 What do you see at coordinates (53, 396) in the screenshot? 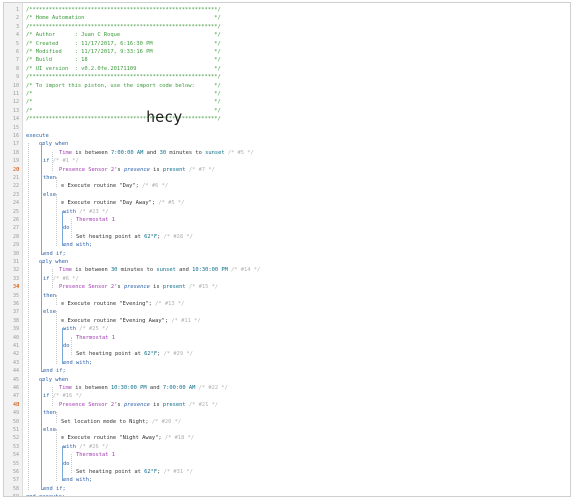
I see `condition-guide` at bounding box center [53, 396].